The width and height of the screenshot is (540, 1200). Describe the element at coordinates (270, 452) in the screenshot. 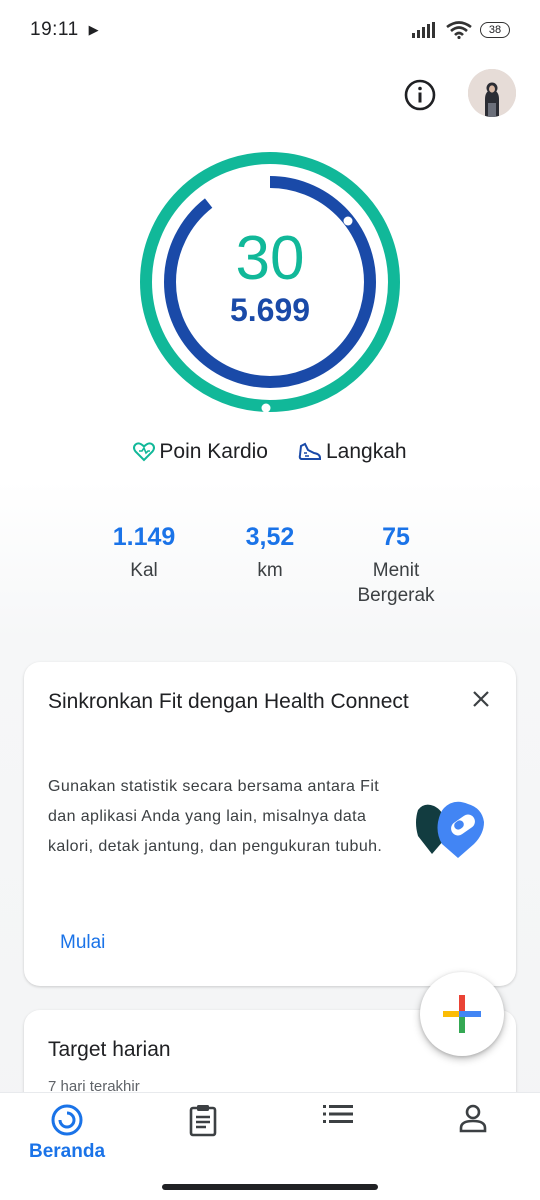

I see `ring-legend: Poin Kardio Langkah` at that location.